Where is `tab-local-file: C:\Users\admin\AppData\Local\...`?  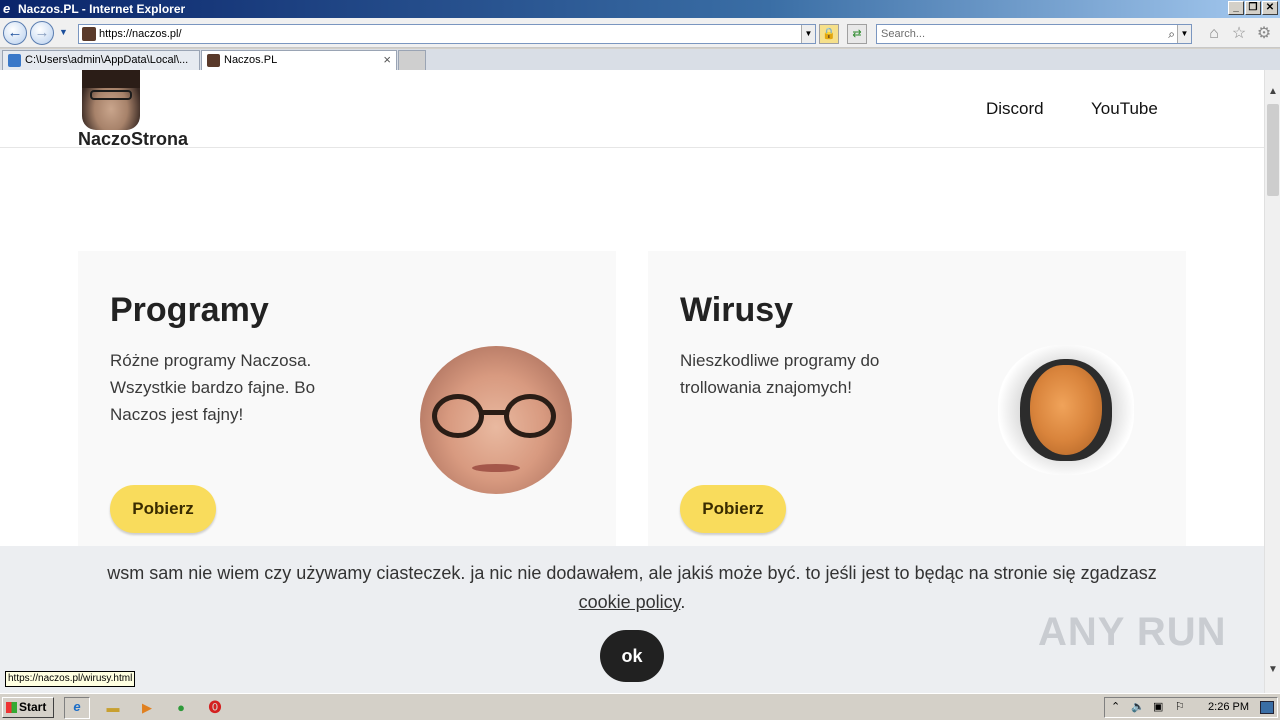
tab-local-file: C:\Users\admin\AppData\Local\... is located at coordinates (101, 60).